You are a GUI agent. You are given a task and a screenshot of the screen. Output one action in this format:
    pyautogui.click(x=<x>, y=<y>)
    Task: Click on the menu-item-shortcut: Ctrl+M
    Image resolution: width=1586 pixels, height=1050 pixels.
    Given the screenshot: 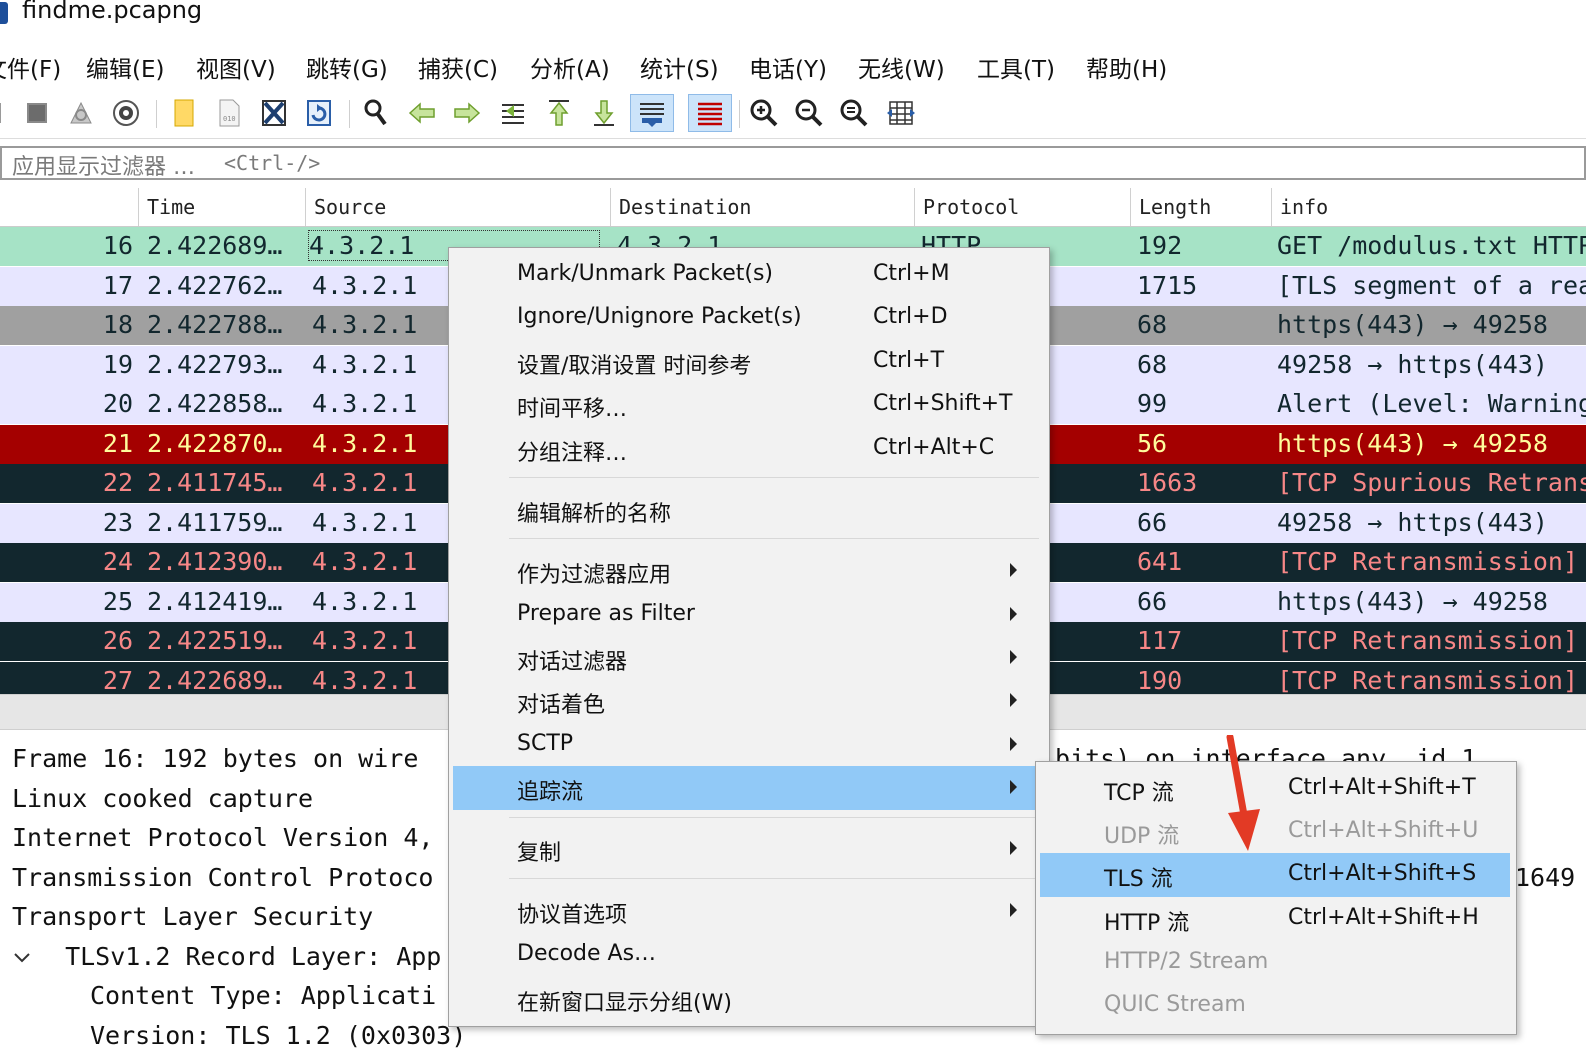 What is the action you would take?
    pyautogui.click(x=911, y=273)
    